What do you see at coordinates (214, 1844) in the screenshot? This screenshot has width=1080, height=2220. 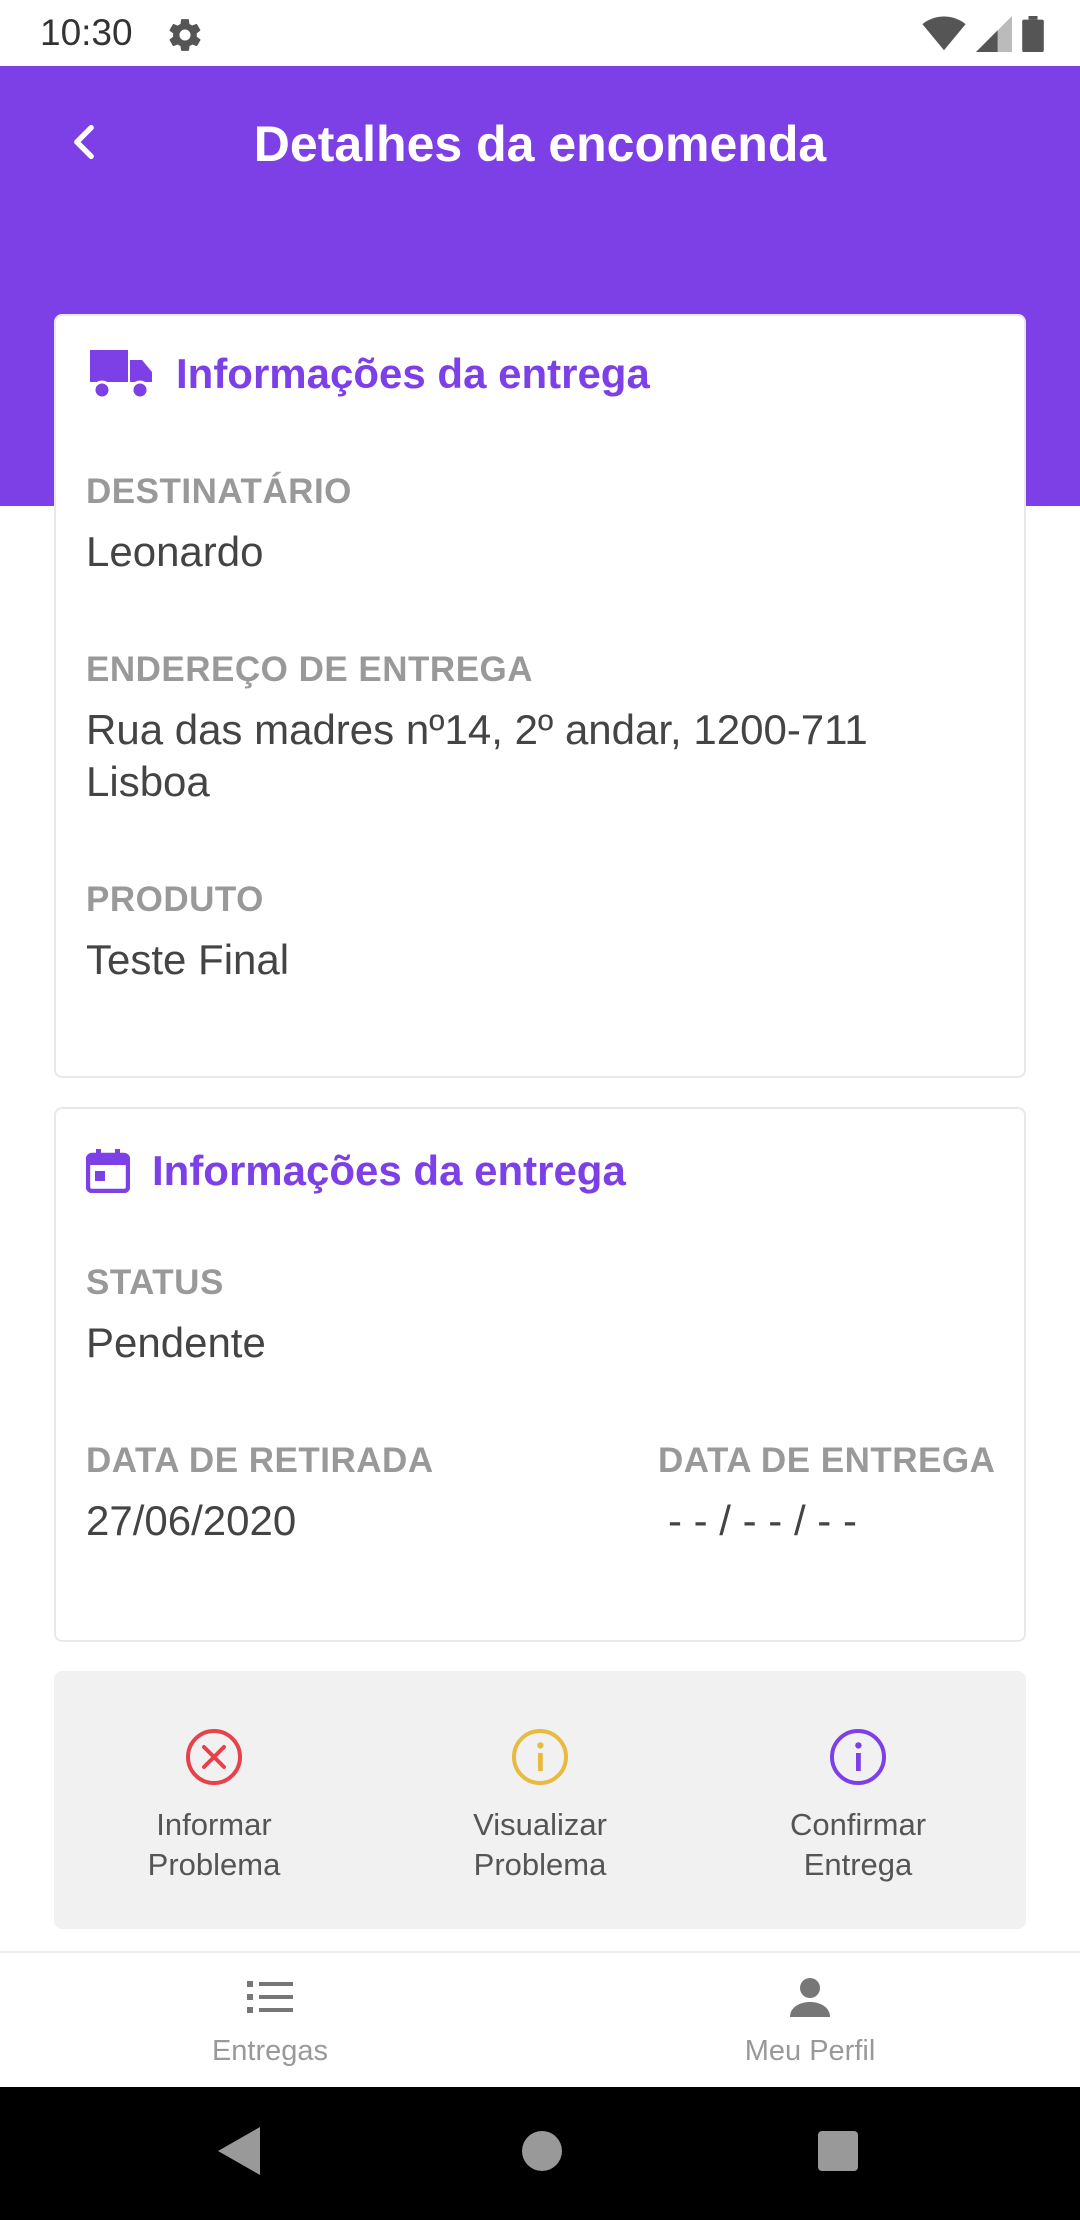 I see `action-label: Informar Problema` at bounding box center [214, 1844].